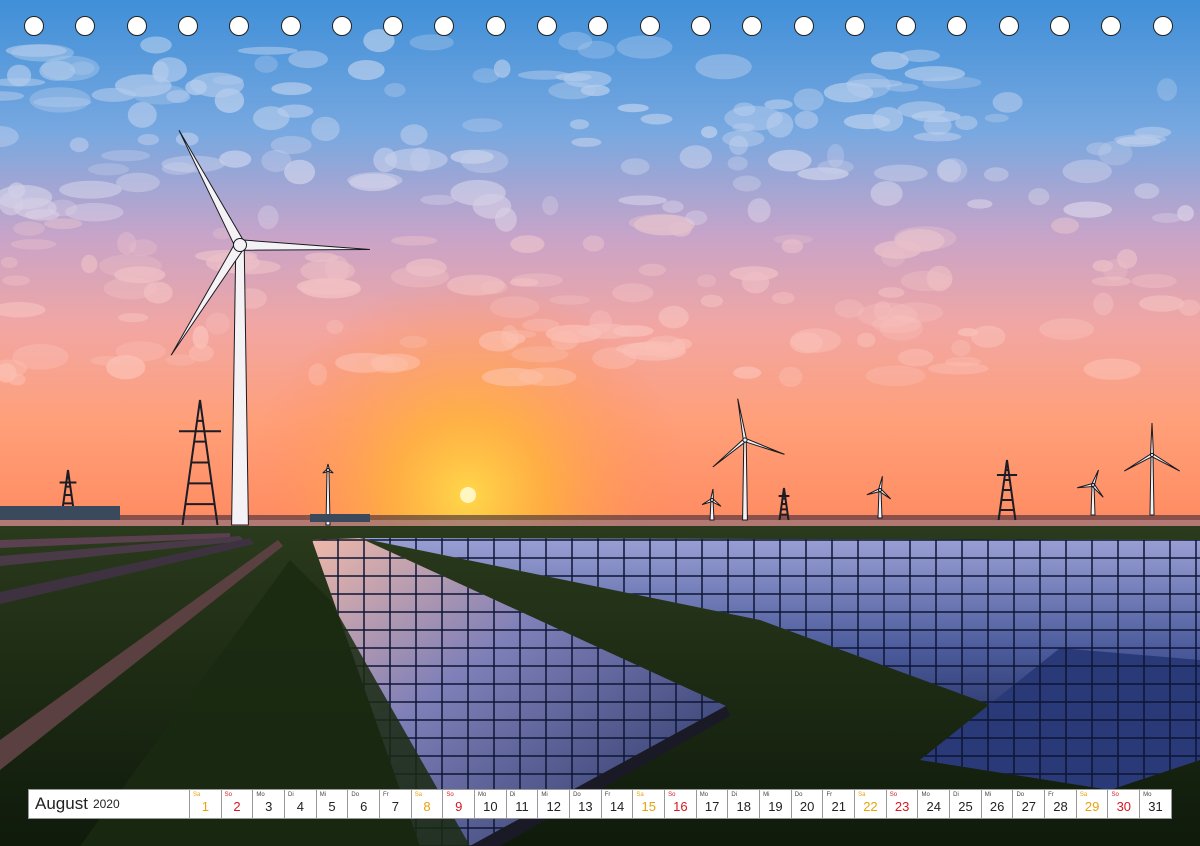 Image resolution: width=1200 pixels, height=846 pixels. Describe the element at coordinates (966, 804) in the screenshot. I see `day-cell: Di 25` at that location.